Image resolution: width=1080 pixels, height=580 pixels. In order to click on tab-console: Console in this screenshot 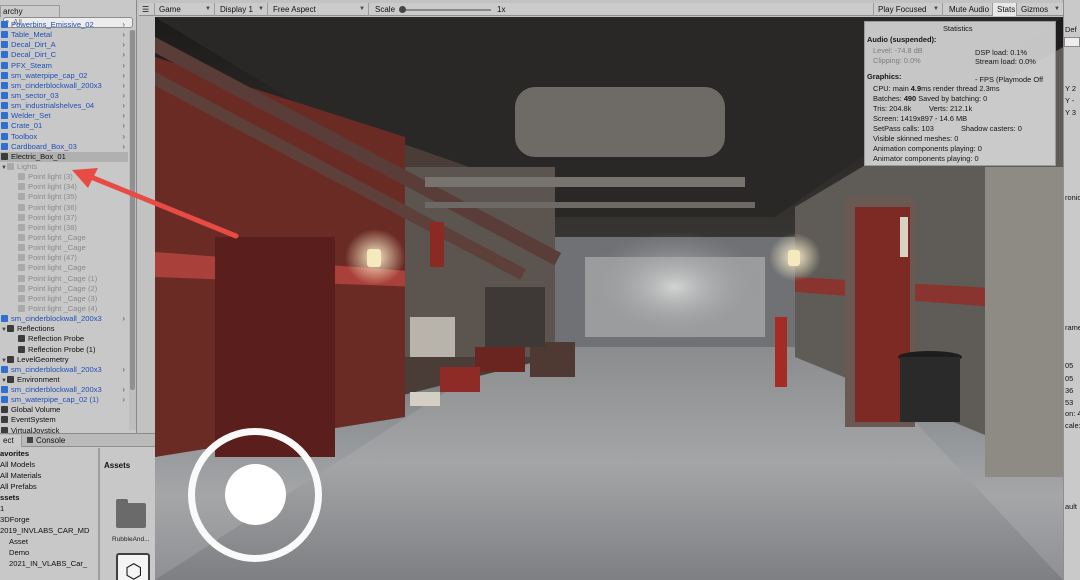, I will do `click(49, 441)`.